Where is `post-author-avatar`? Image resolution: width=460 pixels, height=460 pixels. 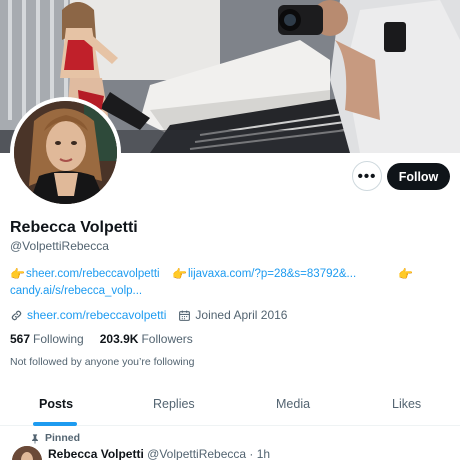
post-author-avatar is located at coordinates (27, 453).